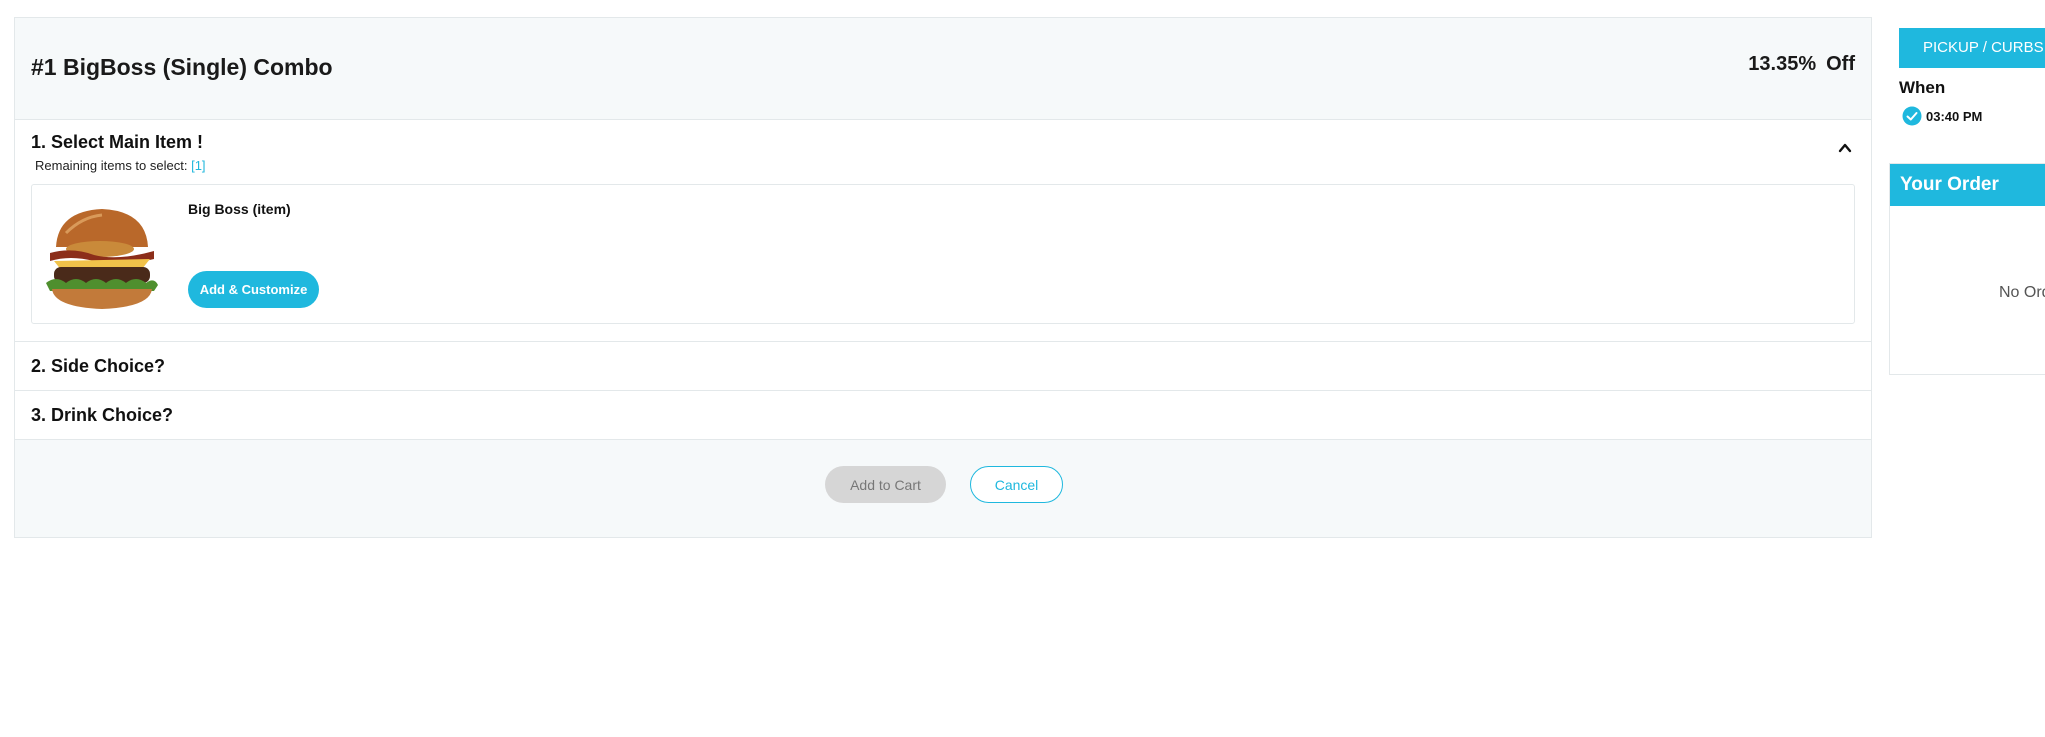 This screenshot has height=737, width=2045. What do you see at coordinates (1016, 484) in the screenshot?
I see `cancel-button: Cancel` at bounding box center [1016, 484].